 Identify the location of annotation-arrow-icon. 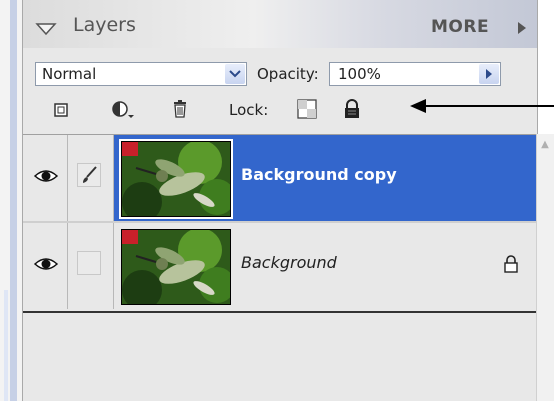
(482, 106).